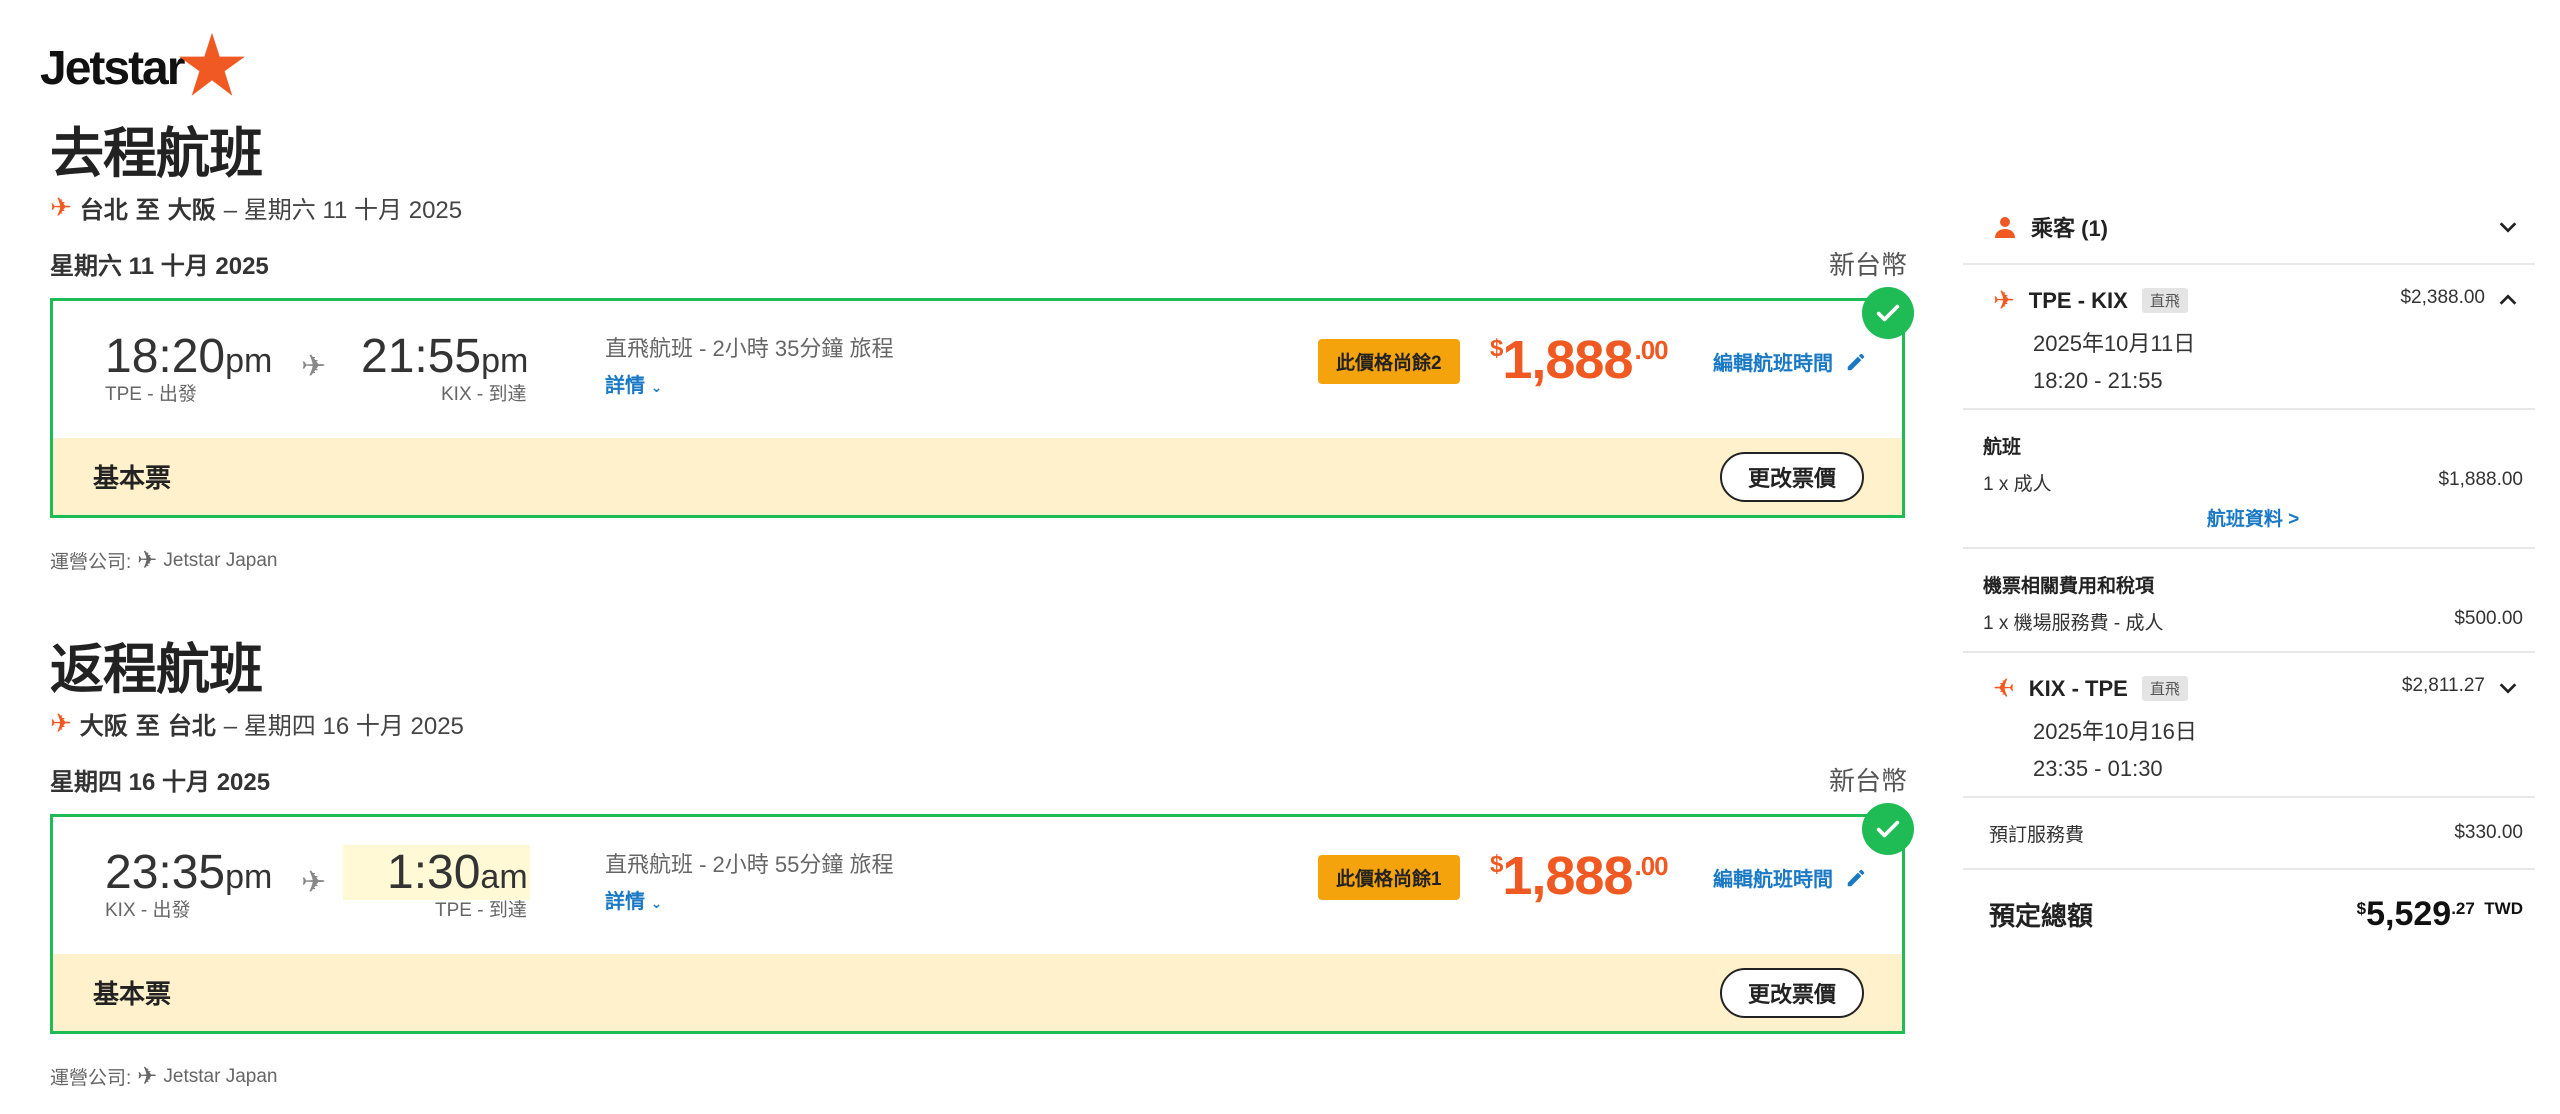 The height and width of the screenshot is (1114, 2560). What do you see at coordinates (445, 356) in the screenshot?
I see `arrival-time: 21:55pm` at bounding box center [445, 356].